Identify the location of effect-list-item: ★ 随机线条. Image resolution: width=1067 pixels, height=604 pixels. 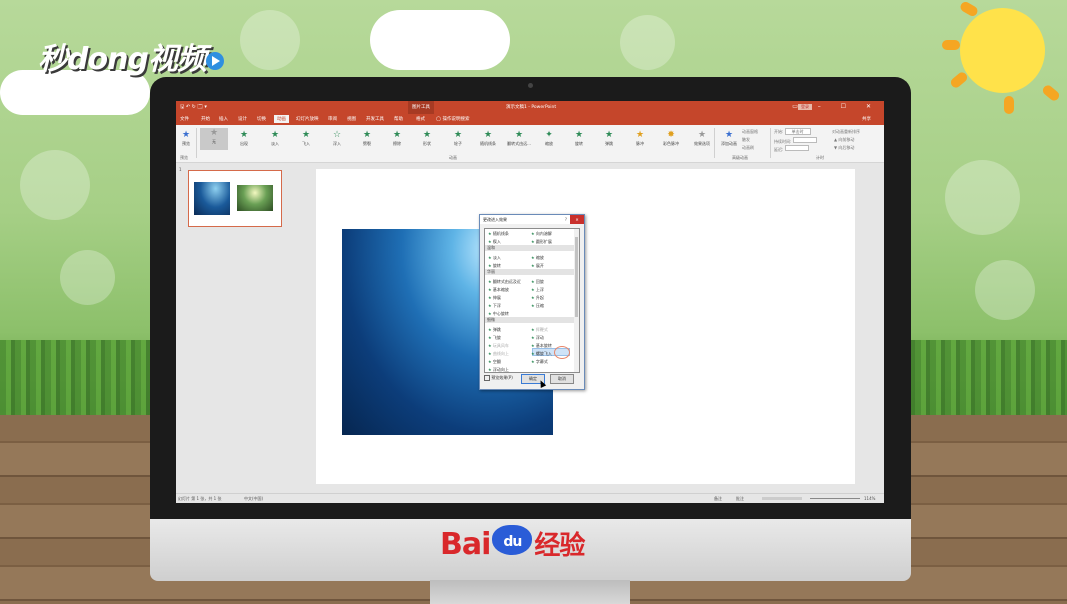
(498, 234).